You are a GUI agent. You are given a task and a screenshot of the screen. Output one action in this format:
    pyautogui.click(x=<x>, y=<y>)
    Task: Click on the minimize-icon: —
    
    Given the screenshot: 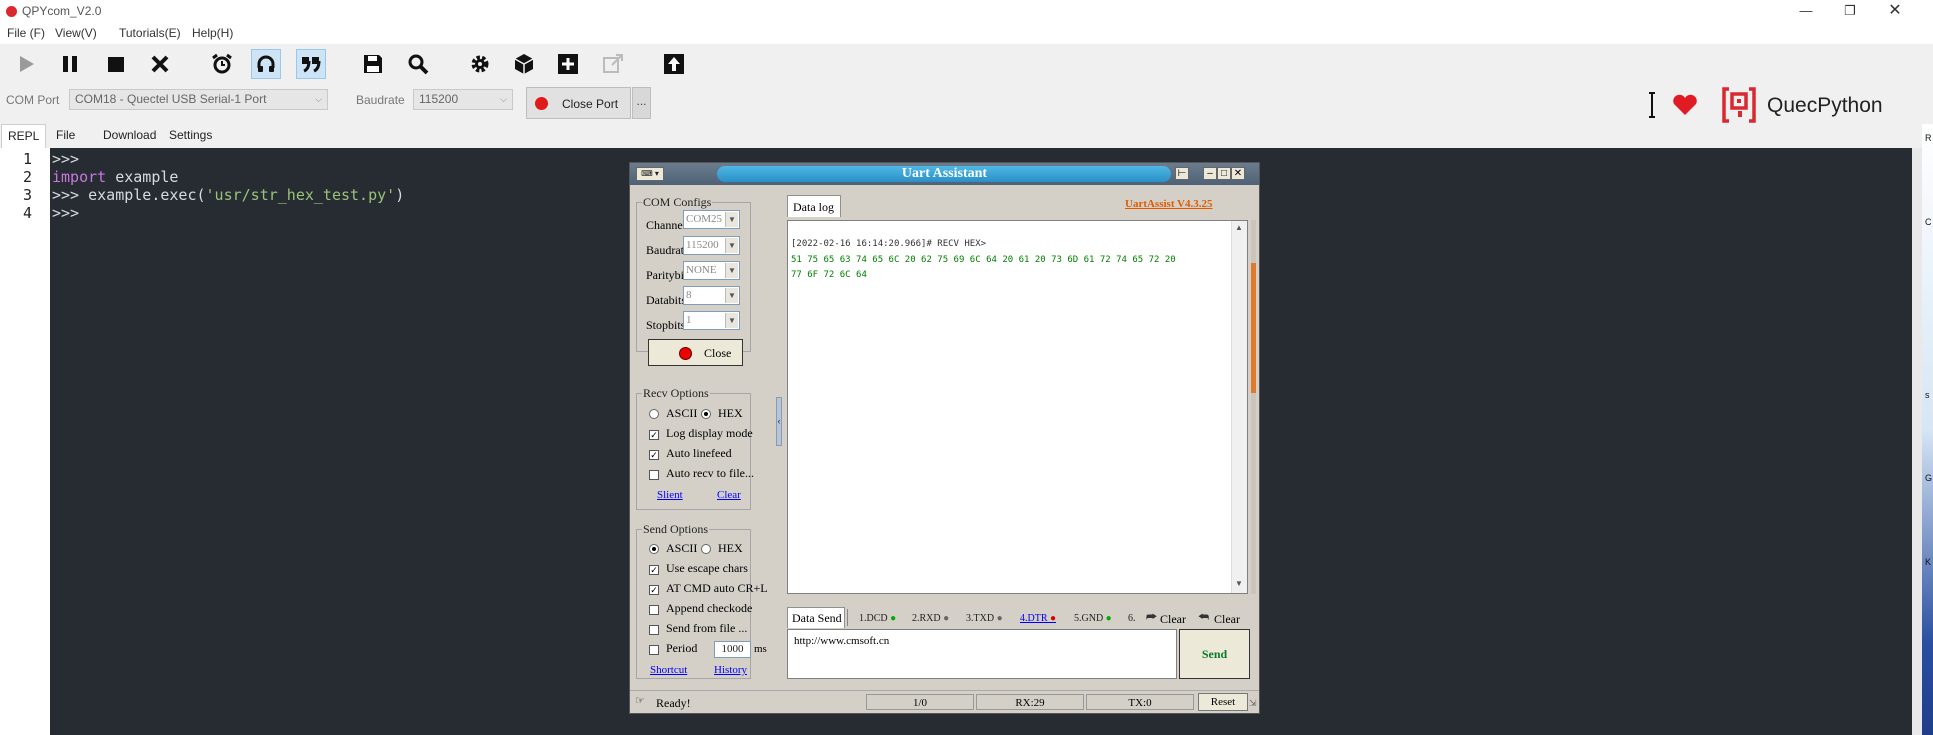 What is the action you would take?
    pyautogui.click(x=1806, y=12)
    